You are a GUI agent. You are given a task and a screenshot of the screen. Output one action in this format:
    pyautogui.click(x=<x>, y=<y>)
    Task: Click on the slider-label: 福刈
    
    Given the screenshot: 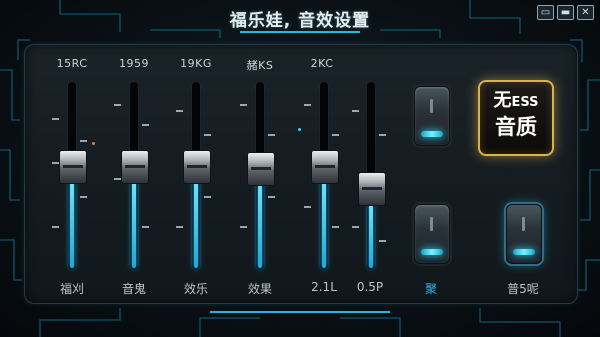 What is the action you would take?
    pyautogui.click(x=71, y=289)
    